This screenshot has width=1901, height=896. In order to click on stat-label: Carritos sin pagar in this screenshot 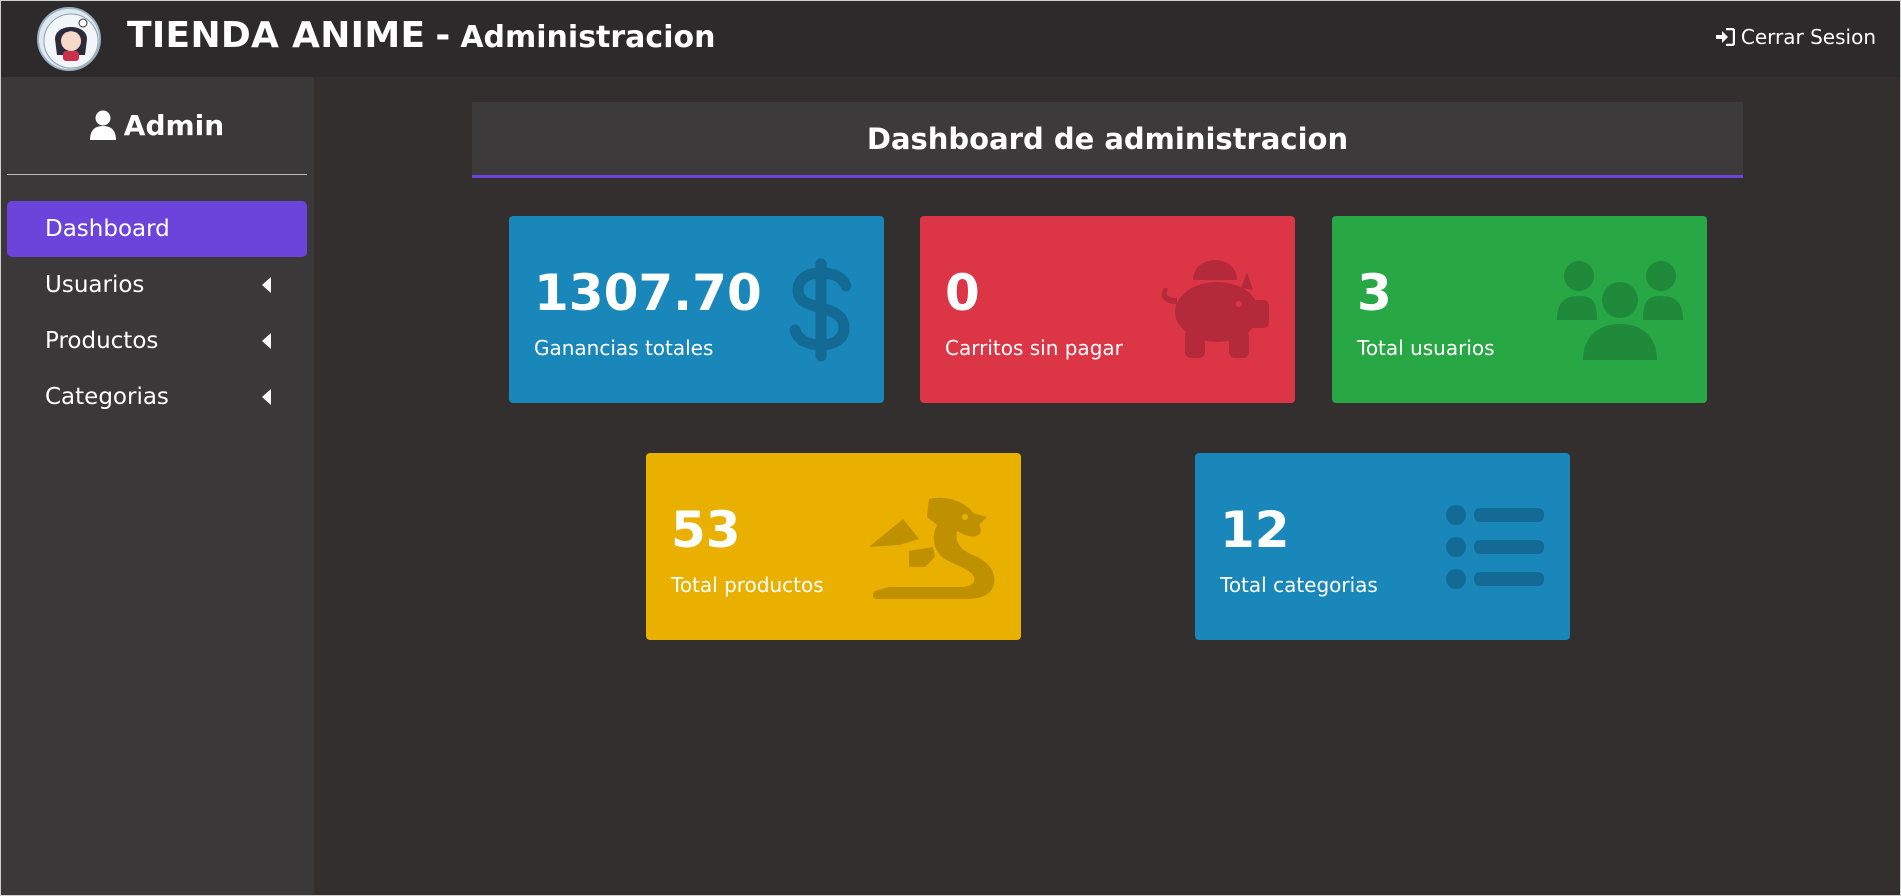, I will do `click(1034, 348)`.